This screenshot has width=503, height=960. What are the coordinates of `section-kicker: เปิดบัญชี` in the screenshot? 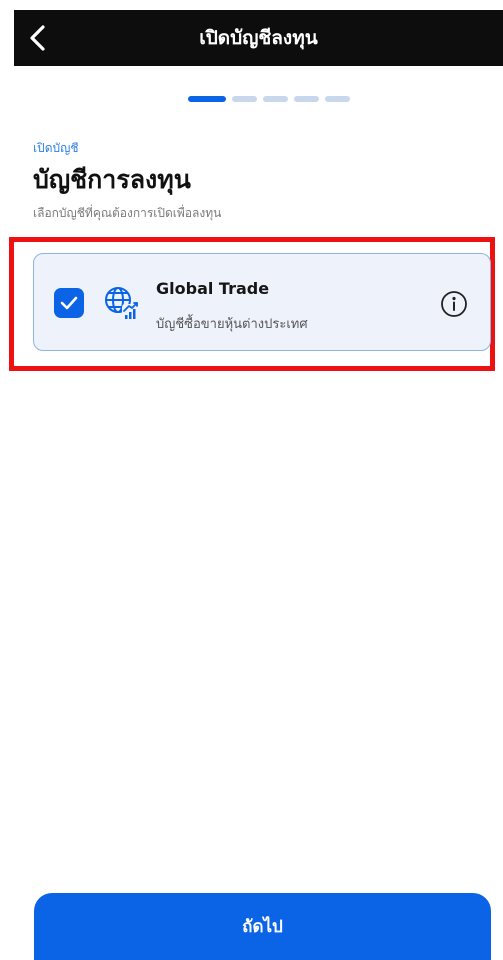 It's located at (56, 148).